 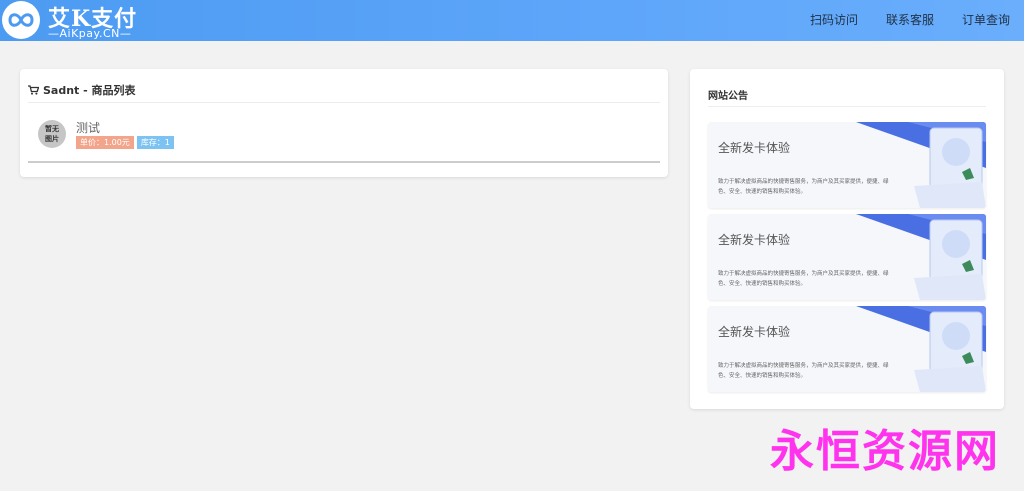 What do you see at coordinates (834, 20) in the screenshot?
I see `nav-scan-visit: 扫码访问` at bounding box center [834, 20].